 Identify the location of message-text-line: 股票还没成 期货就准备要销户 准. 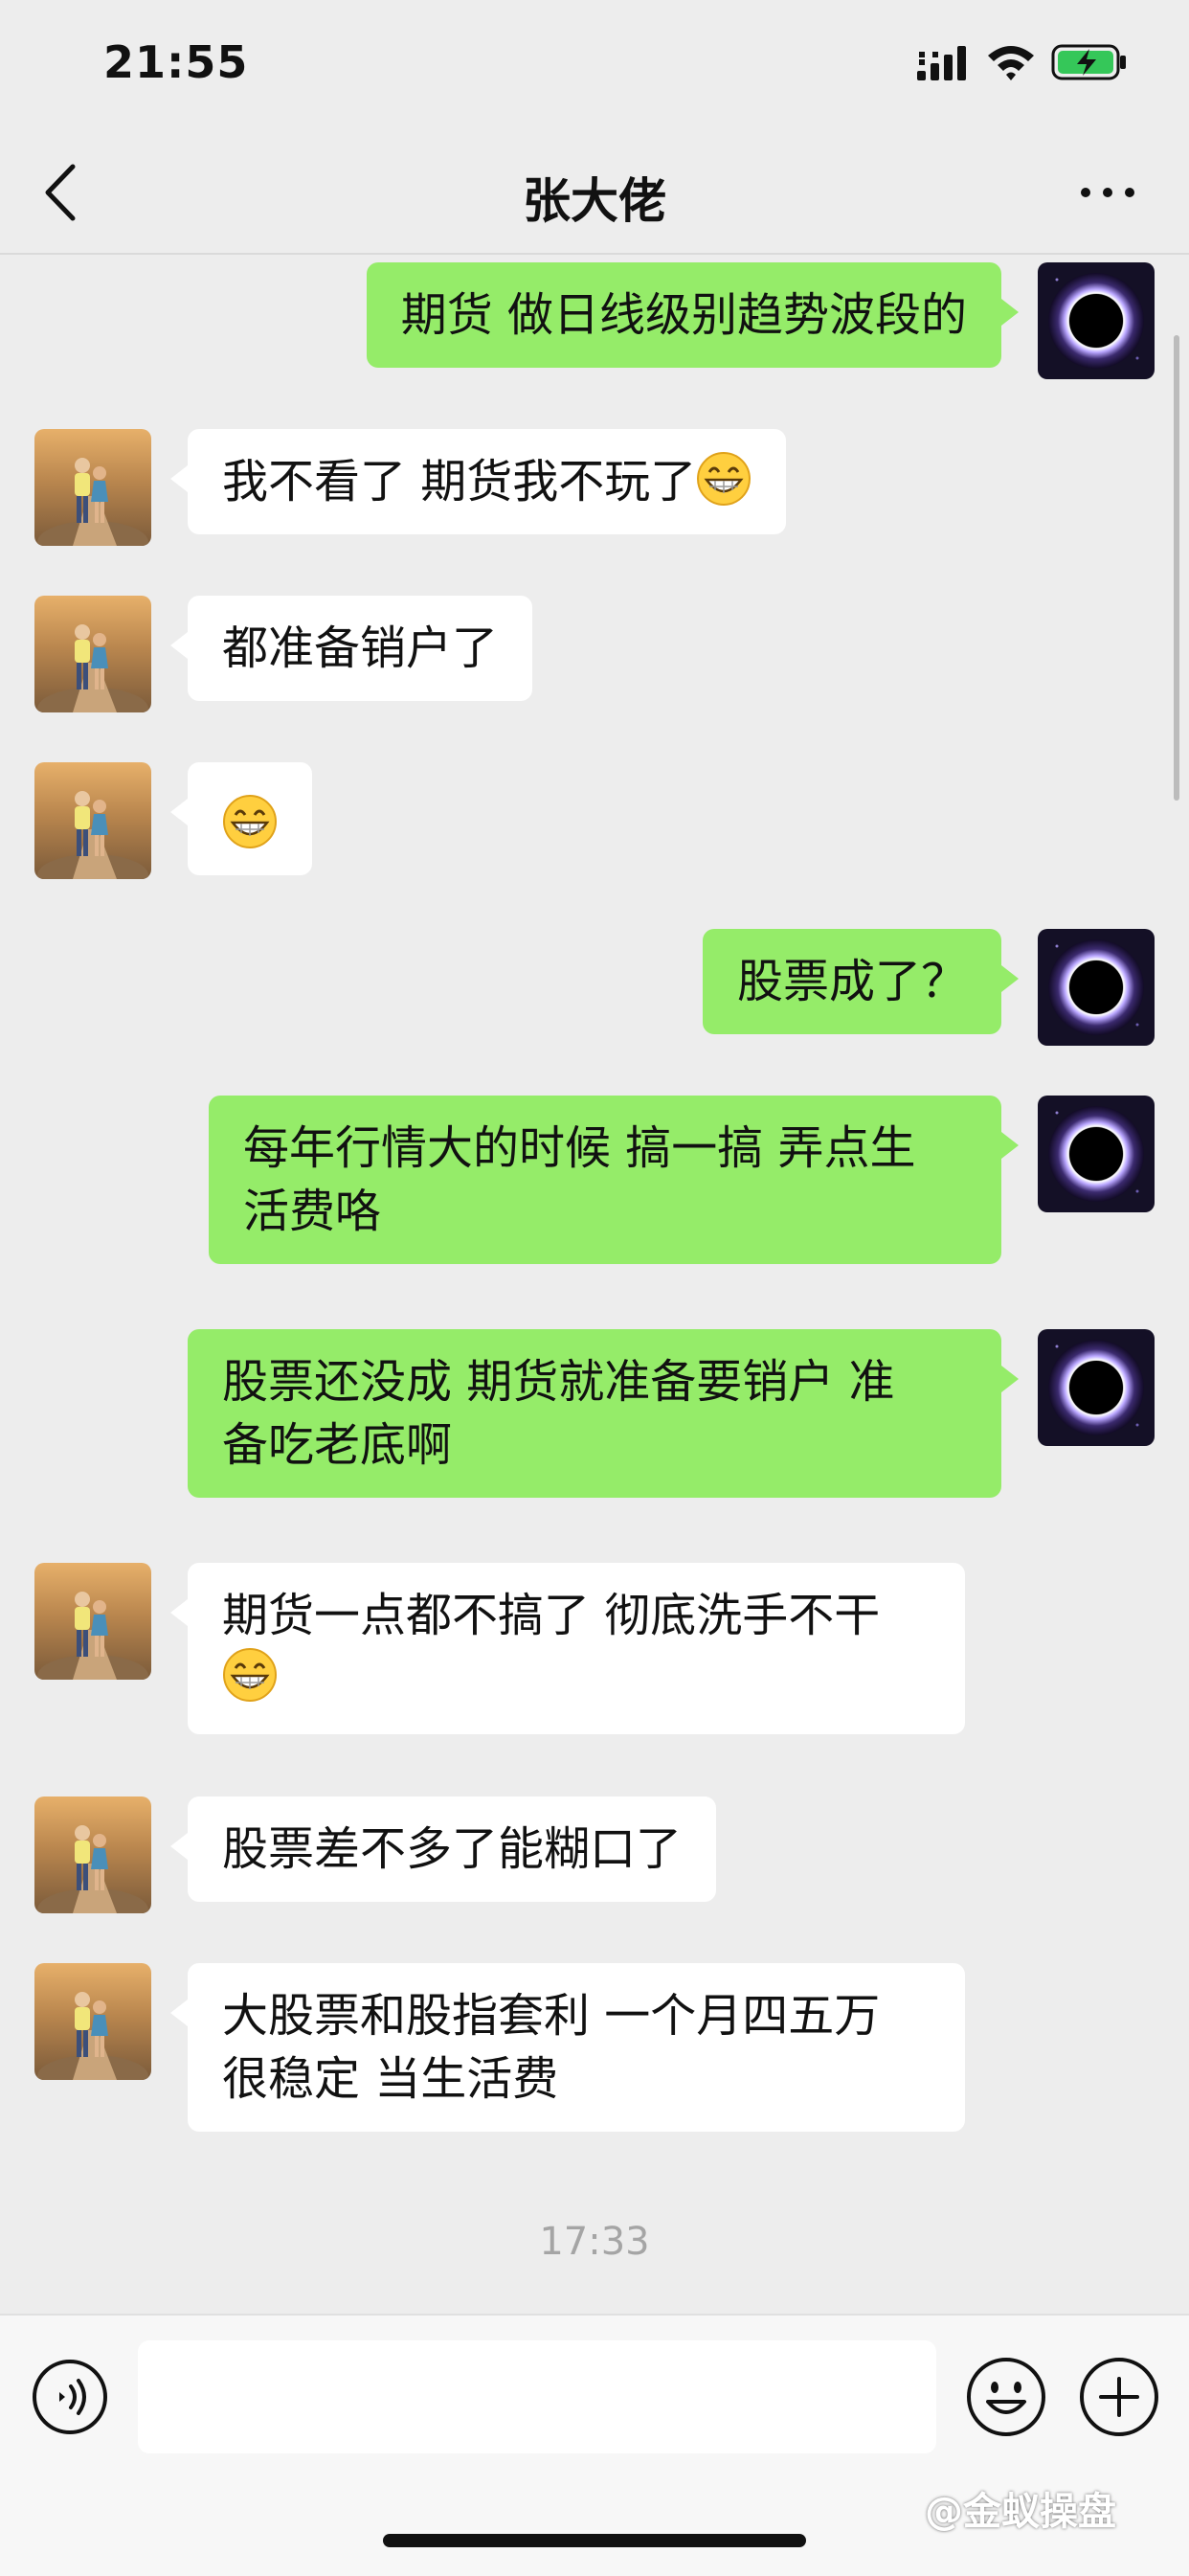
(558, 1382).